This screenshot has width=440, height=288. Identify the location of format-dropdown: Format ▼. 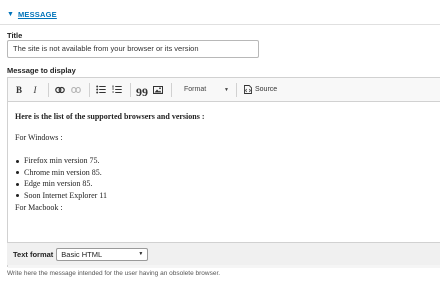
(205, 90).